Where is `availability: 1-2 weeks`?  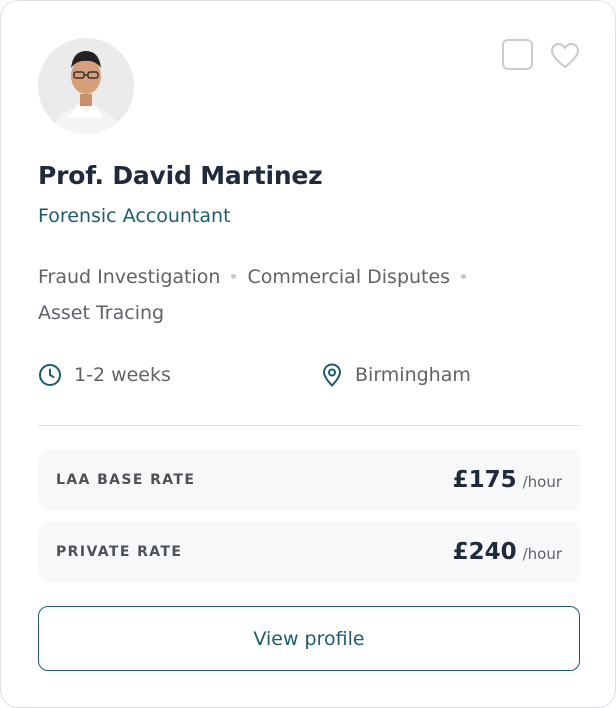 availability: 1-2 weeks is located at coordinates (104, 375).